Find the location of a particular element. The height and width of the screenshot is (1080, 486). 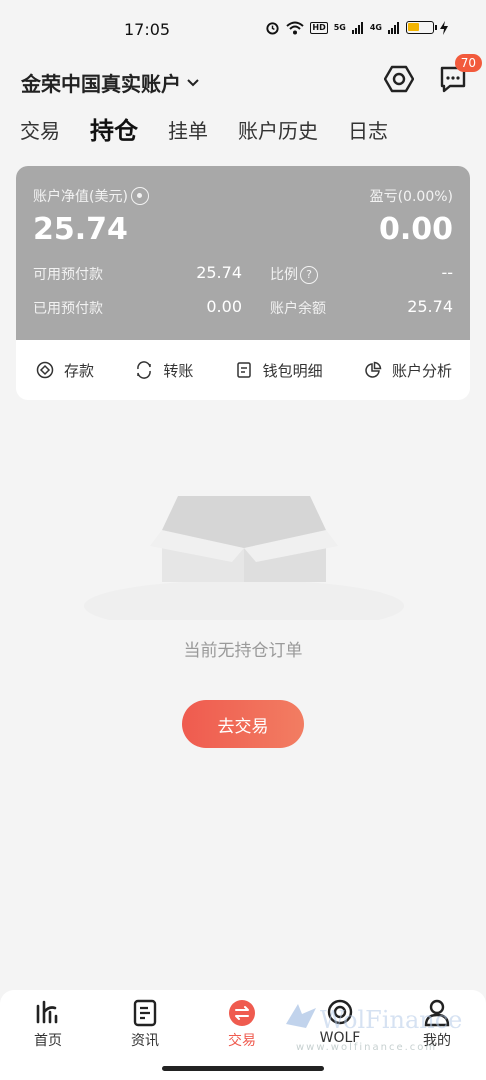

equity-label: 账户净值(美元) is located at coordinates (91, 196).